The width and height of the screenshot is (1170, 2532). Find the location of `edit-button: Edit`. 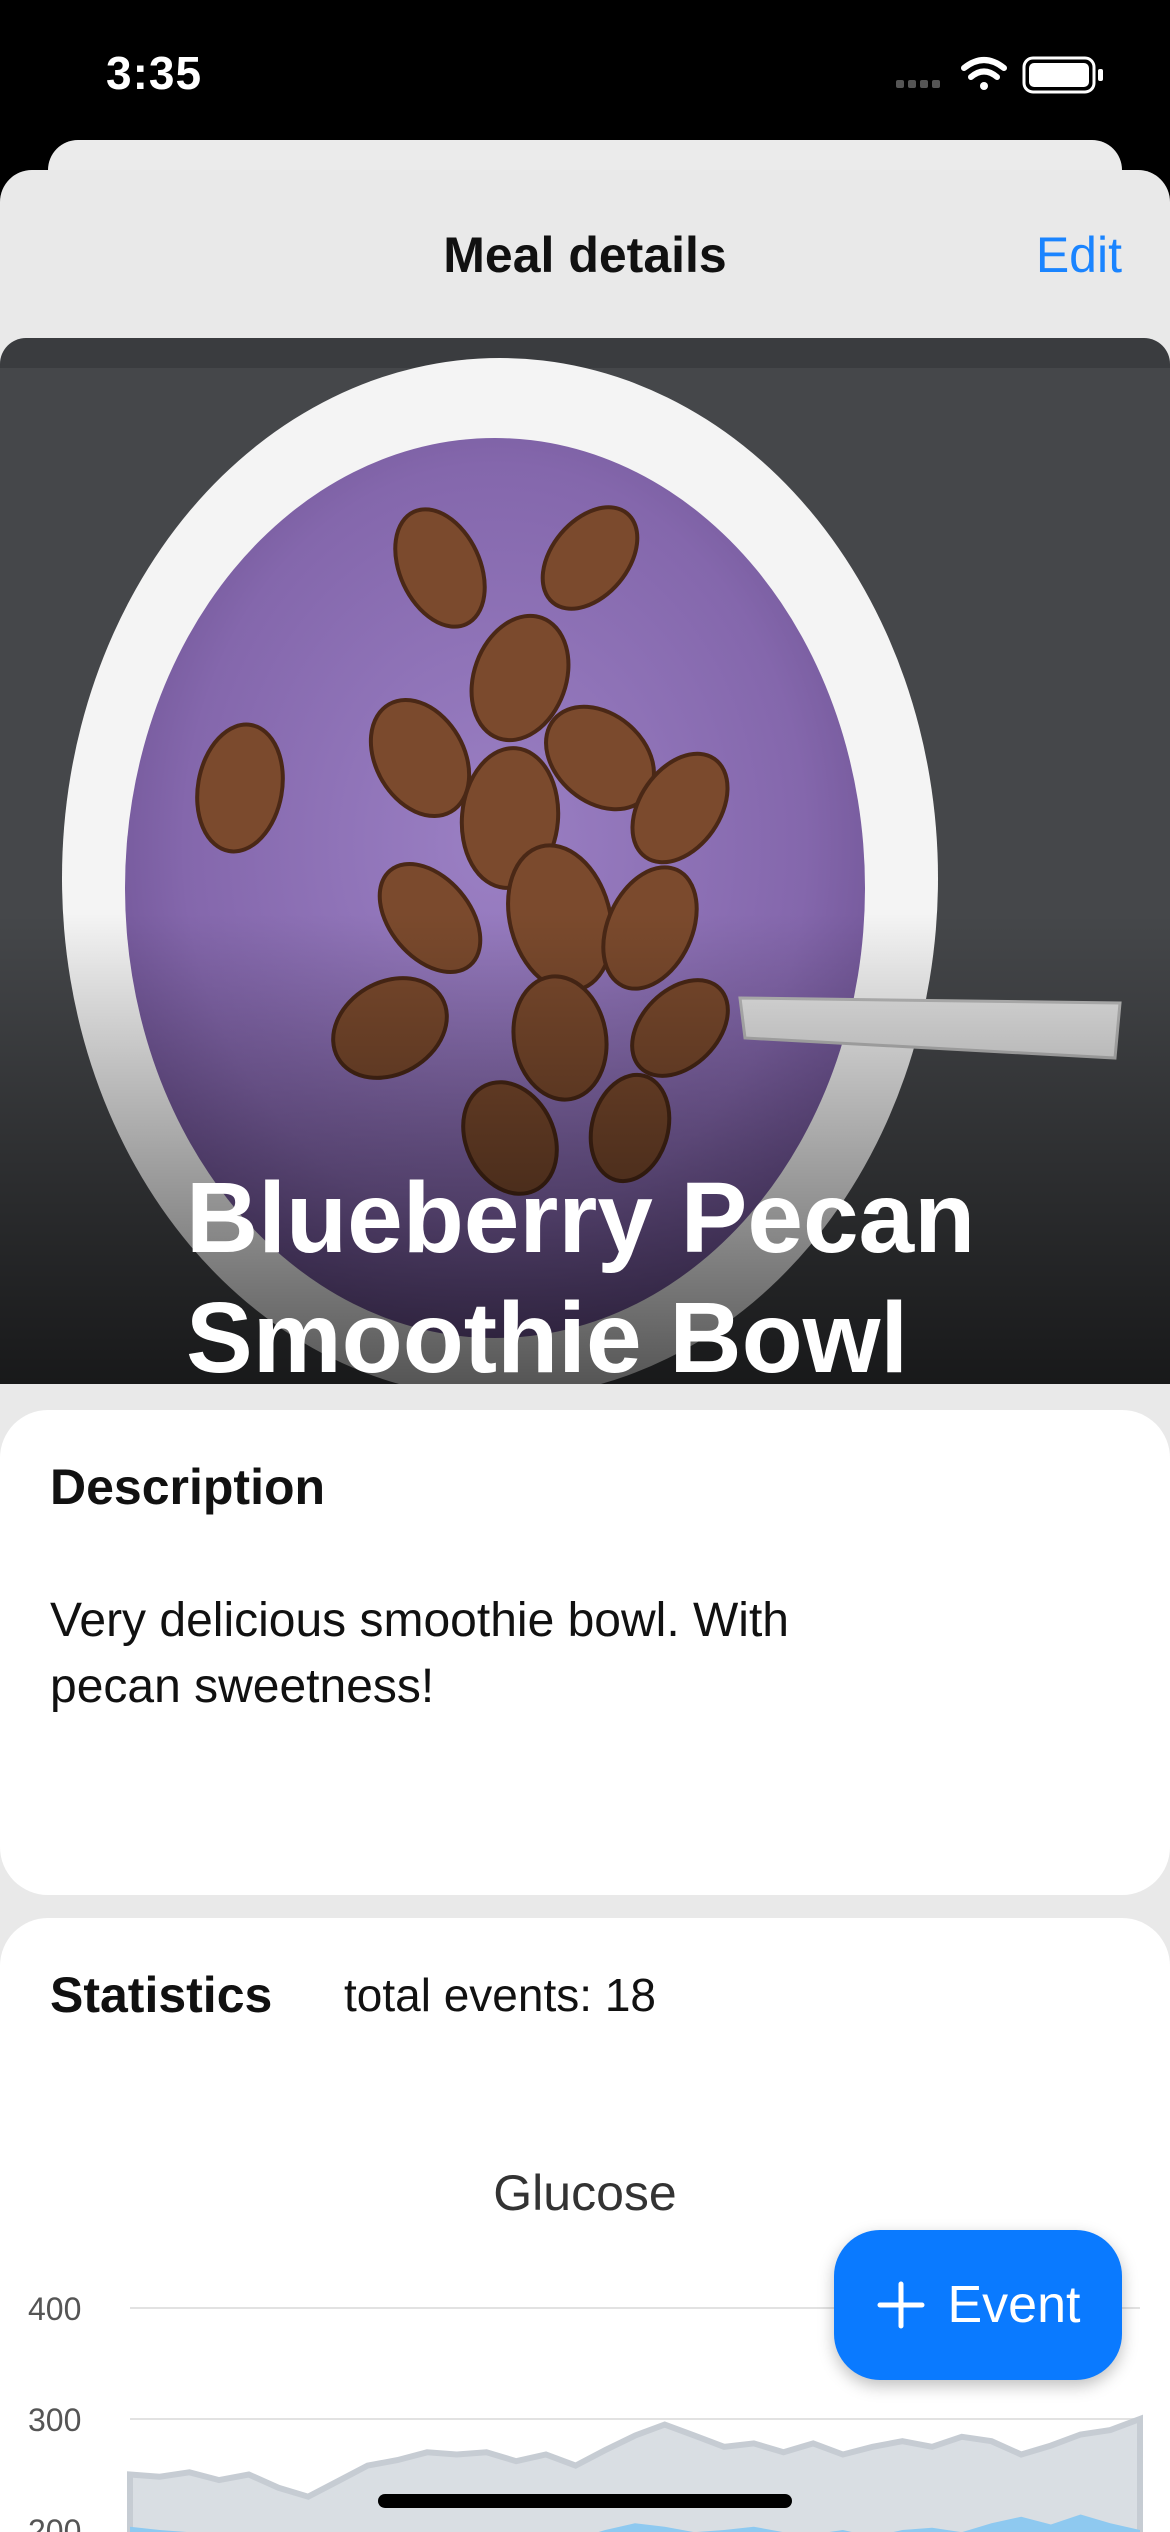

edit-button: Edit is located at coordinates (1079, 255).